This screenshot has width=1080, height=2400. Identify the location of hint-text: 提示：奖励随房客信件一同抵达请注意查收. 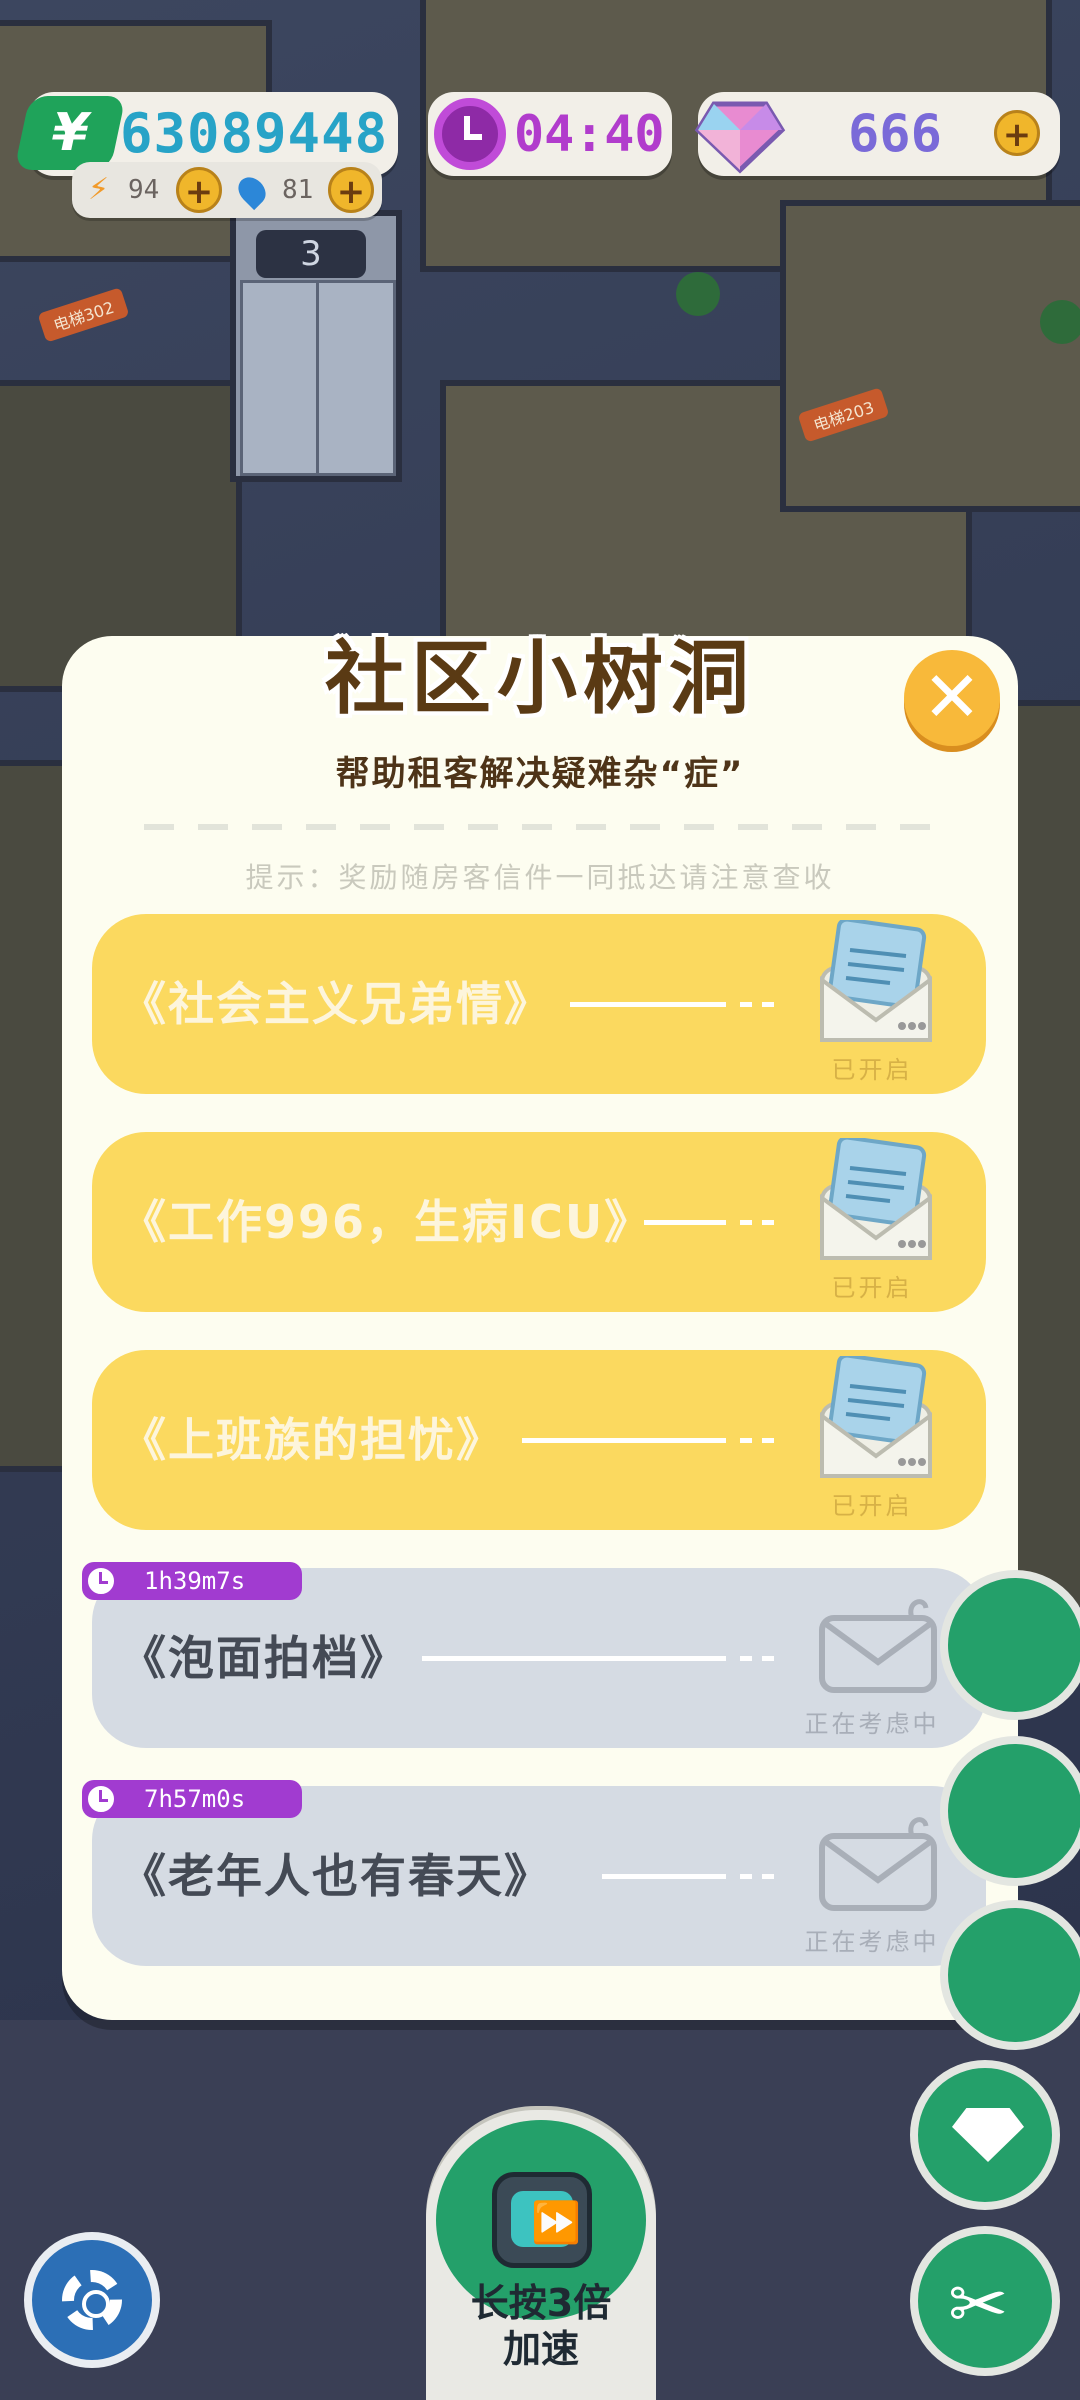
(540, 877).